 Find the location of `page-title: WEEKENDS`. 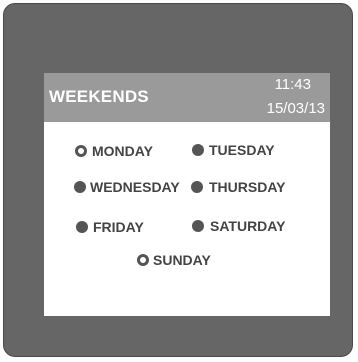

page-title: WEEKENDS is located at coordinates (99, 96).